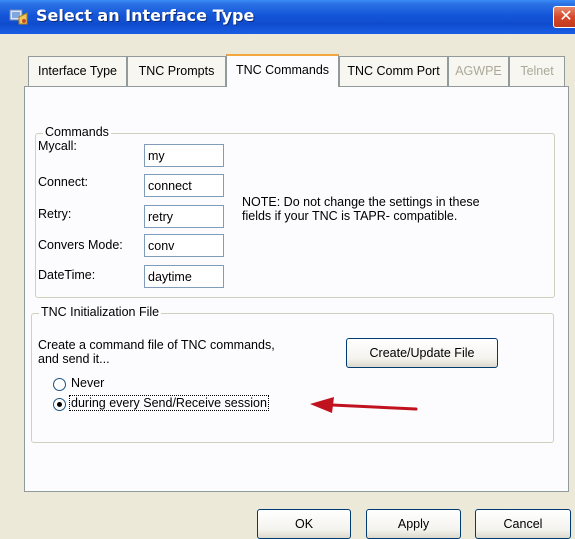 The width and height of the screenshot is (575, 539). I want to click on tab-interface-type: Interface Type, so click(77, 71).